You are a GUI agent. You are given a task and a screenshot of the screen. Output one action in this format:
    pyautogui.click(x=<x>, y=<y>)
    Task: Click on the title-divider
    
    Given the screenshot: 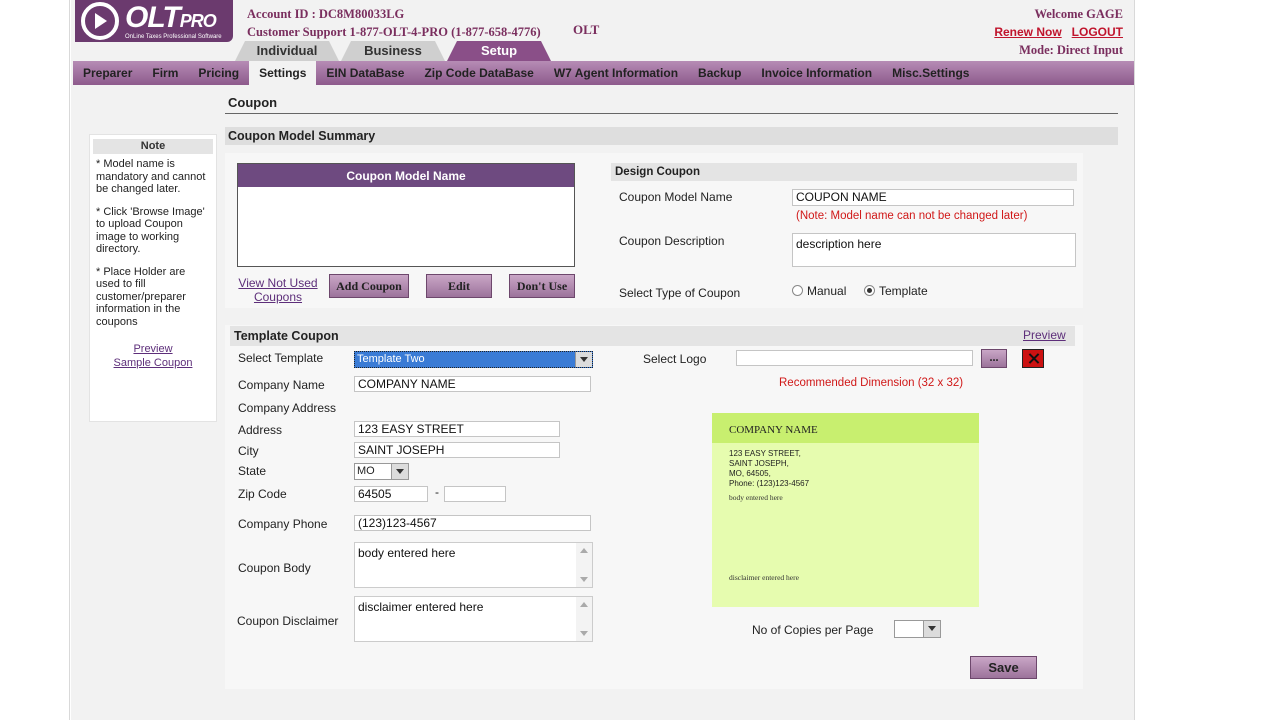 What is the action you would take?
    pyautogui.click(x=671, y=113)
    